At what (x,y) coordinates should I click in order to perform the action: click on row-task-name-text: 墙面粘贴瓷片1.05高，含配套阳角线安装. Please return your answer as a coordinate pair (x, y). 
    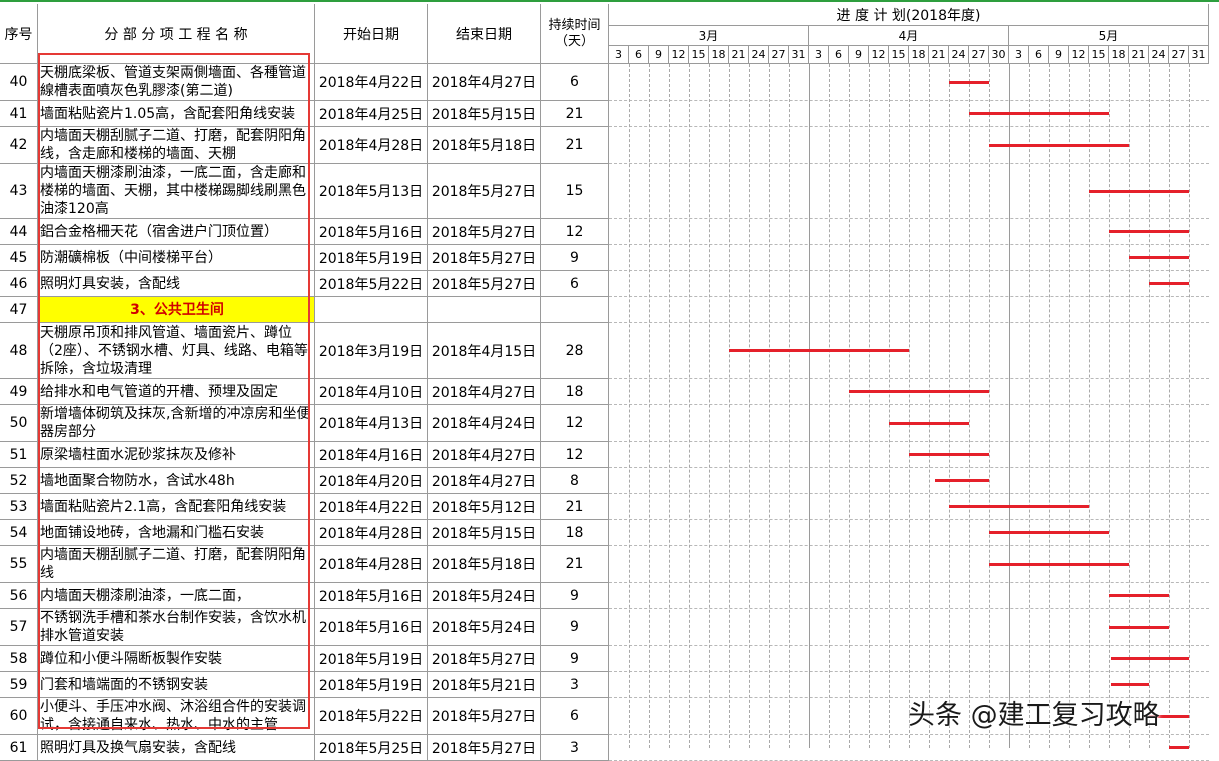
    Looking at the image, I should click on (168, 113).